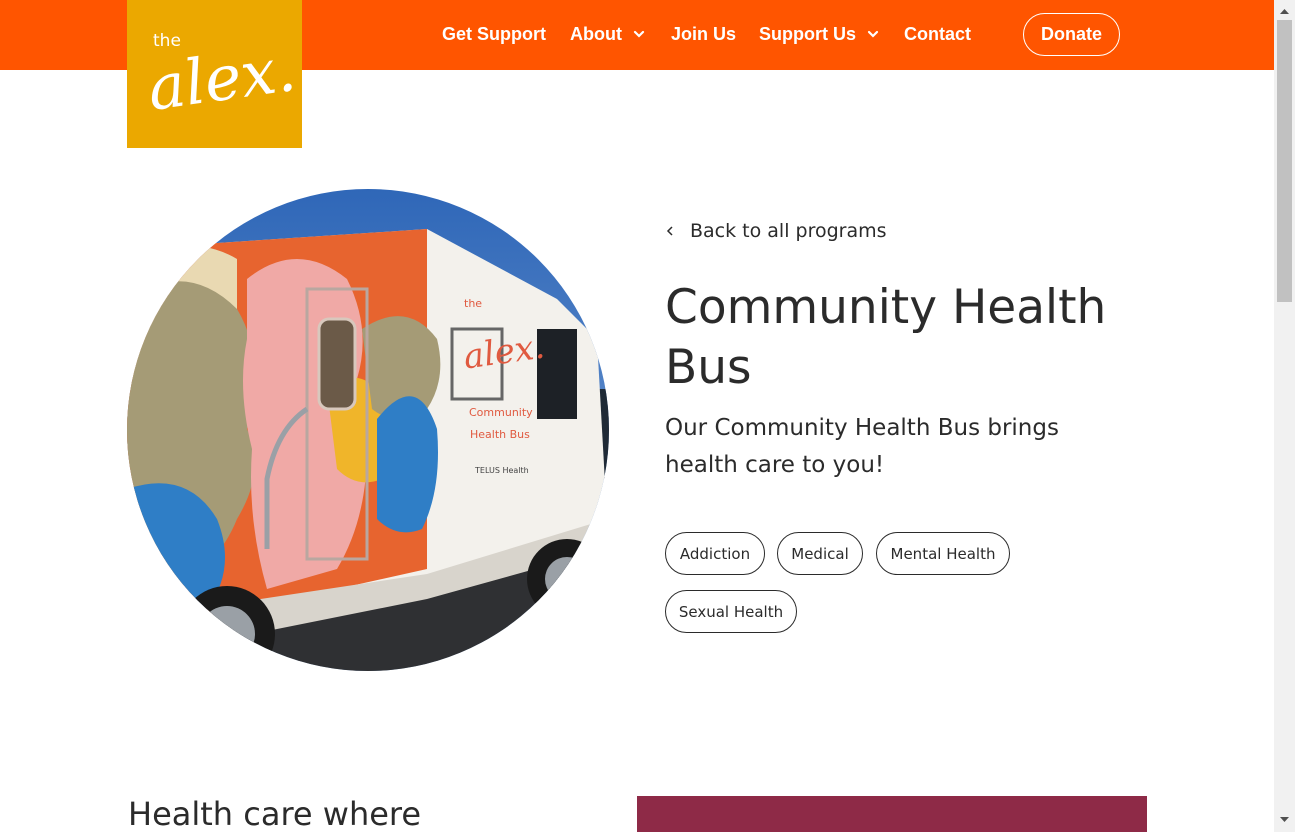 This screenshot has height=833, width=1295. Describe the element at coordinates (1284, 161) in the screenshot. I see `scrollbar-thumb` at that location.